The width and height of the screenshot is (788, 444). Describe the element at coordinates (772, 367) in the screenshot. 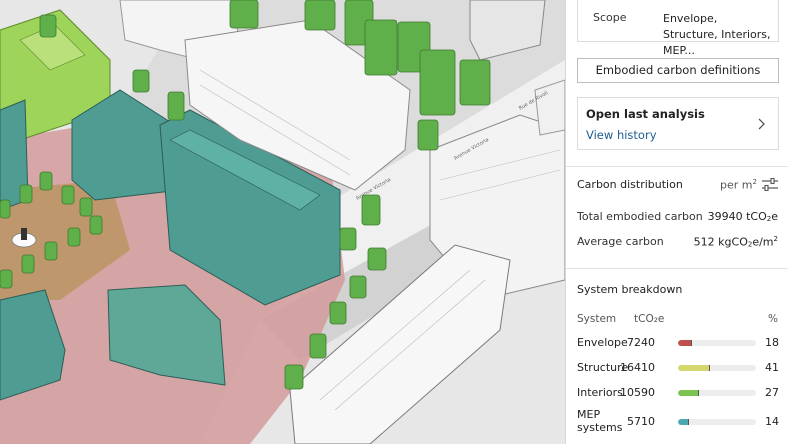

I see `system-percent: 41` at that location.